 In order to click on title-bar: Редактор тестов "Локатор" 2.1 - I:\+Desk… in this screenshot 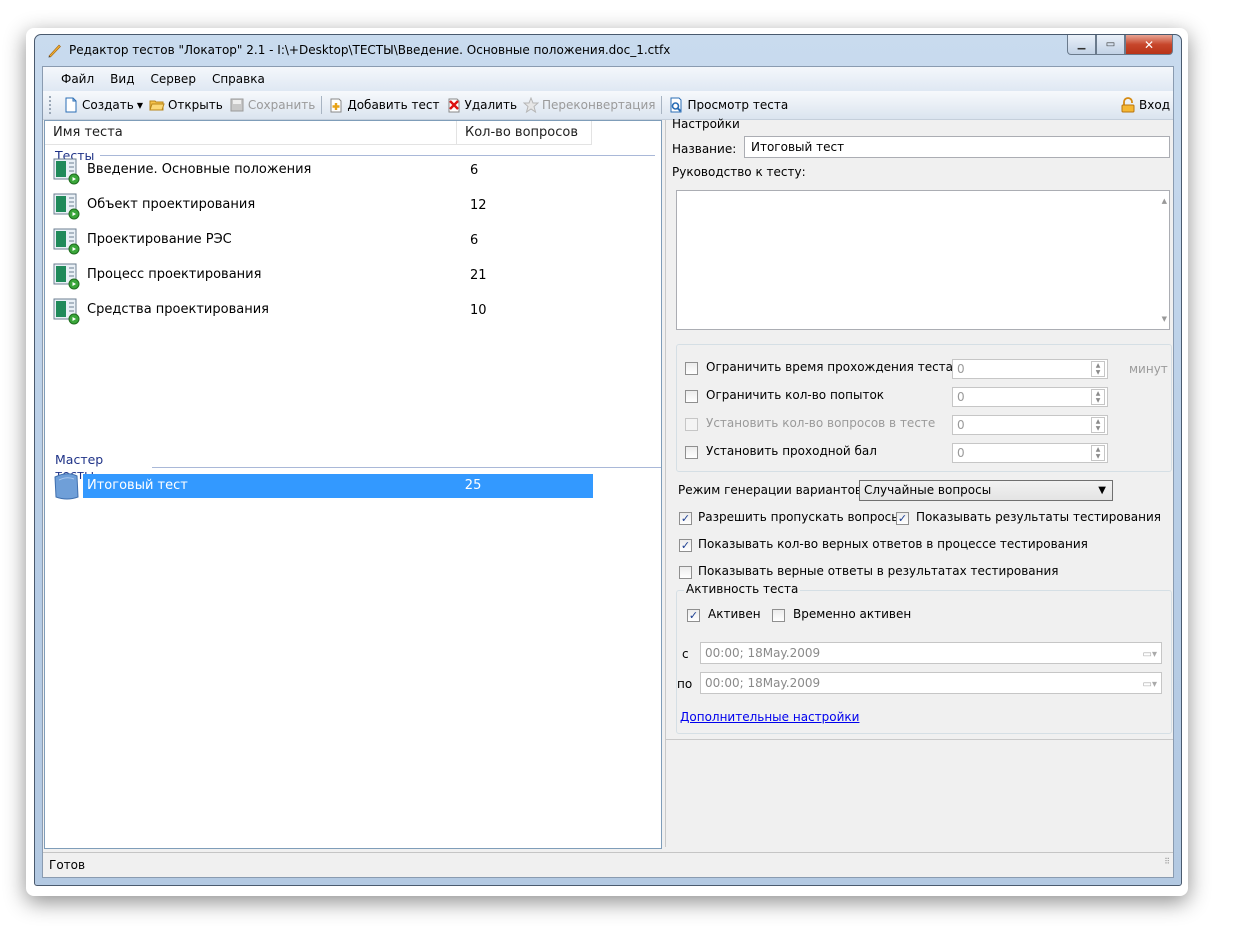, I will do `click(608, 50)`.